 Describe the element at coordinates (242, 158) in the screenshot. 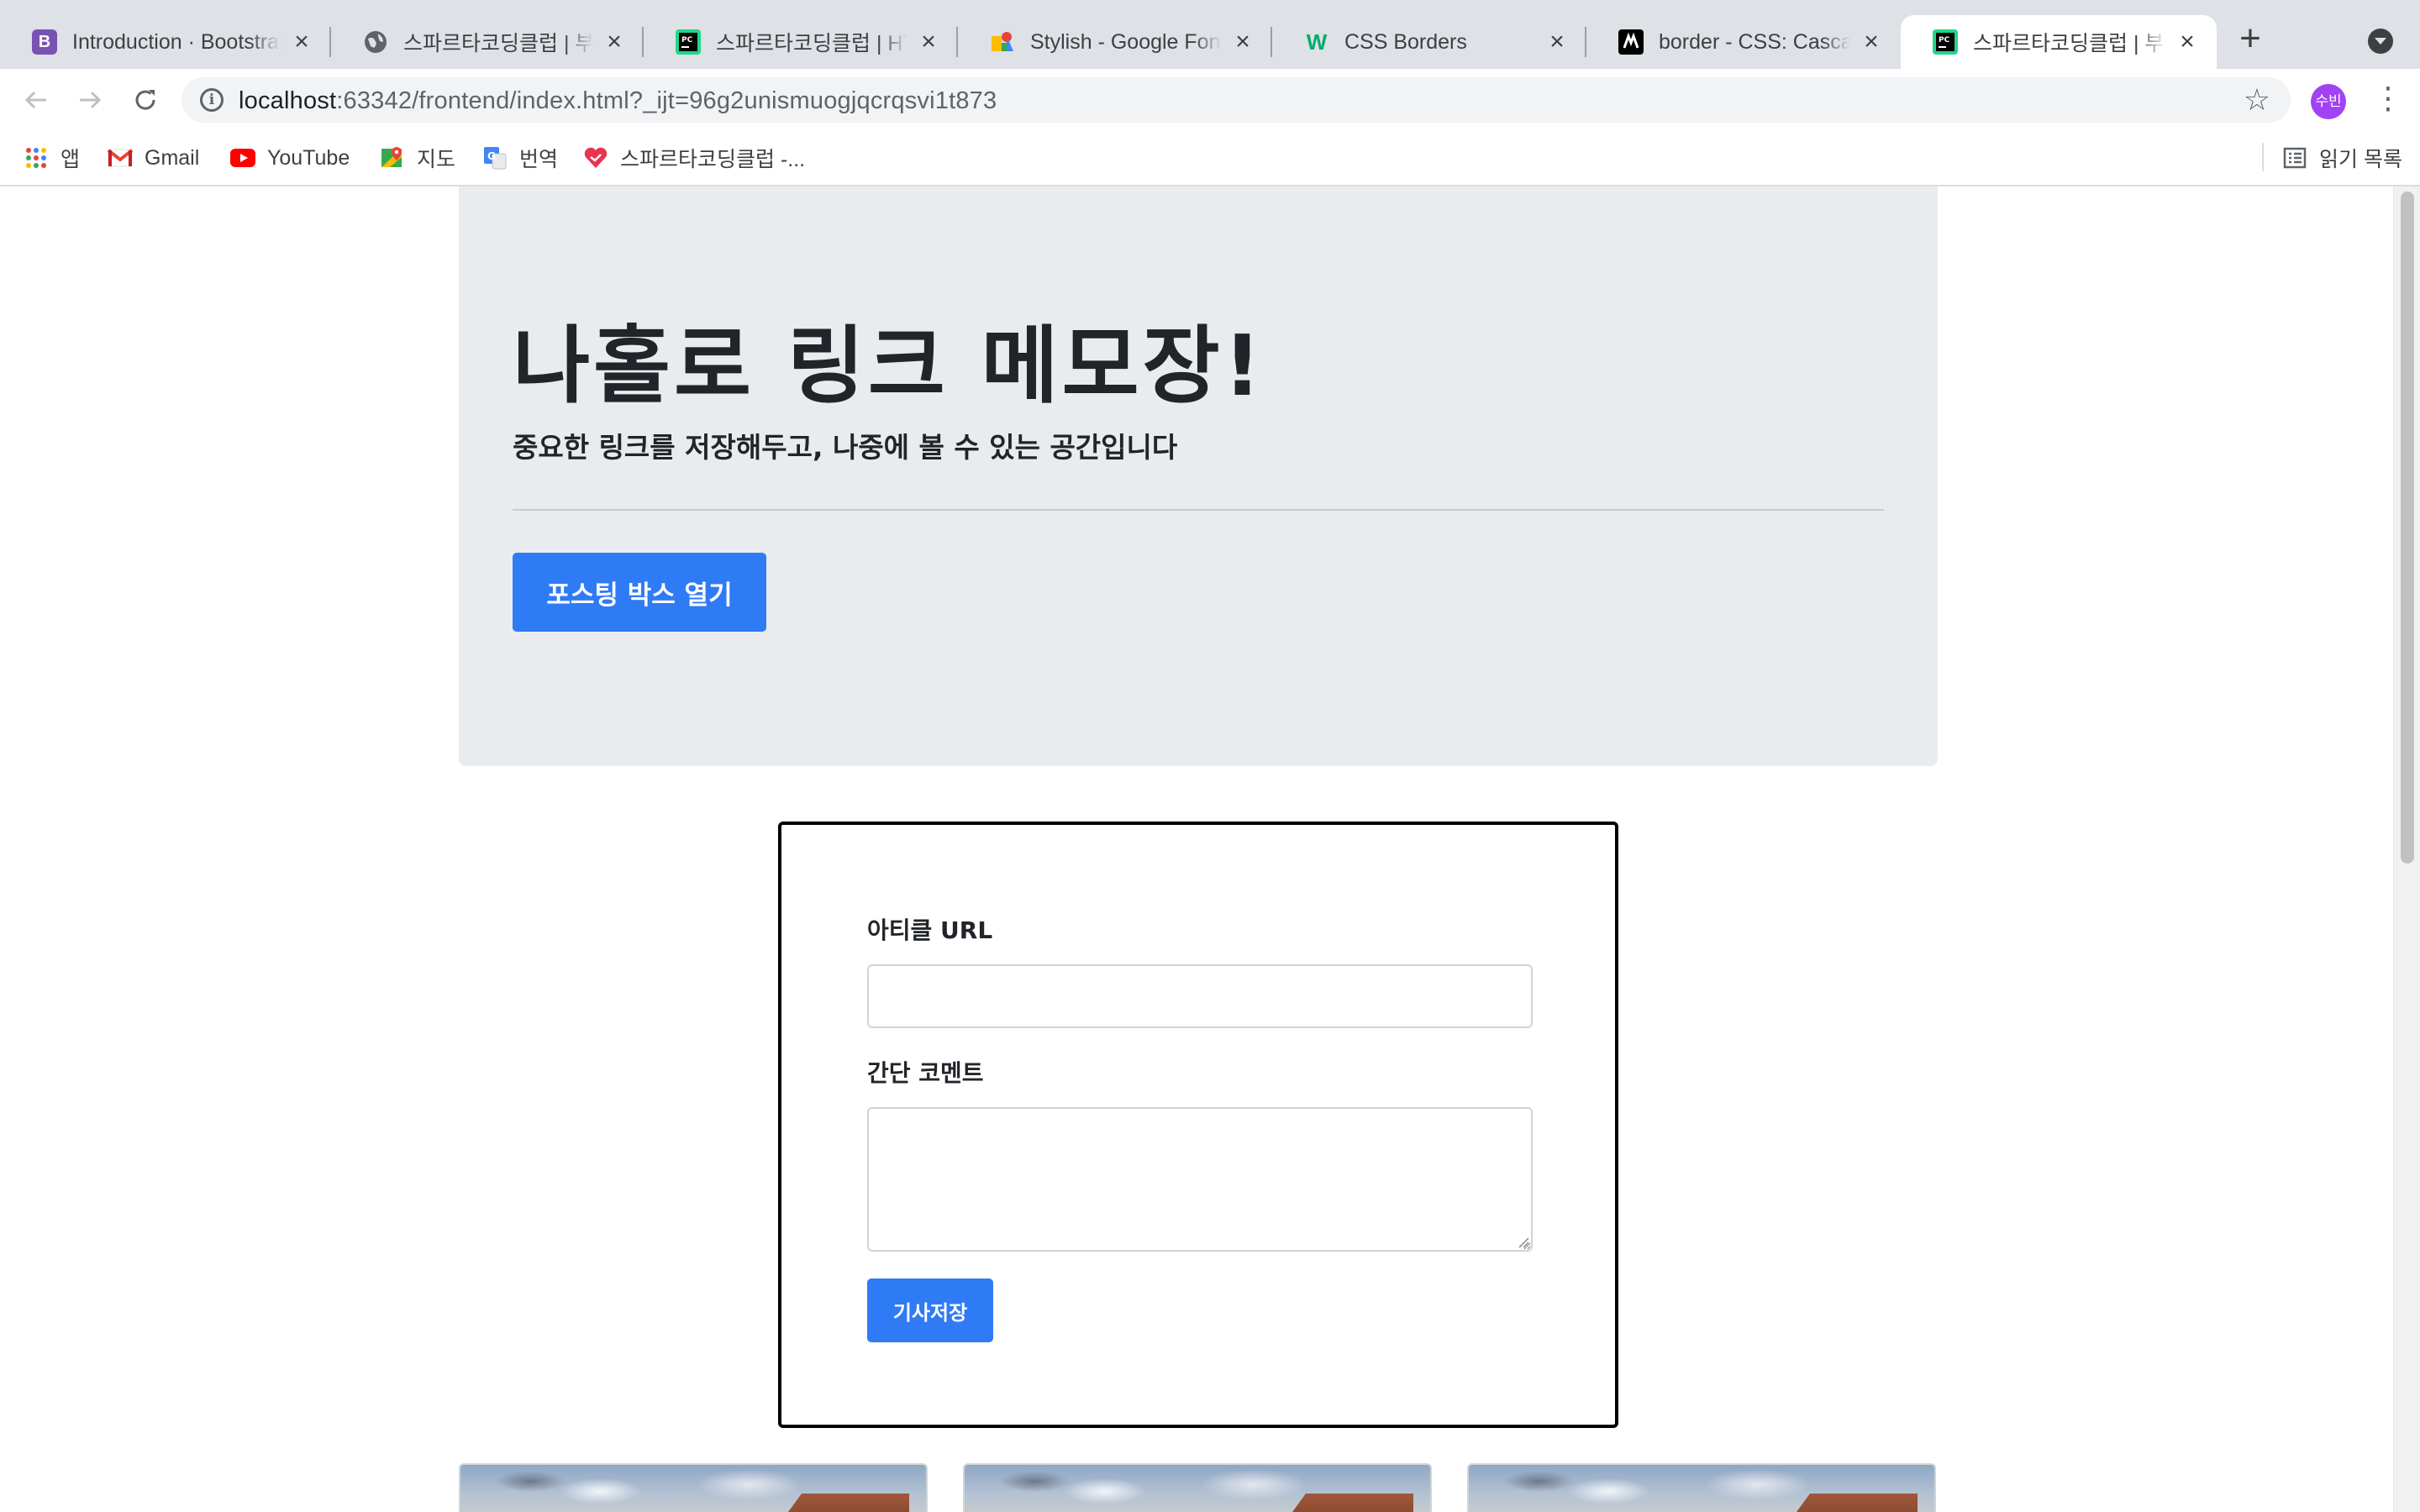

I see `youtube-icon` at that location.